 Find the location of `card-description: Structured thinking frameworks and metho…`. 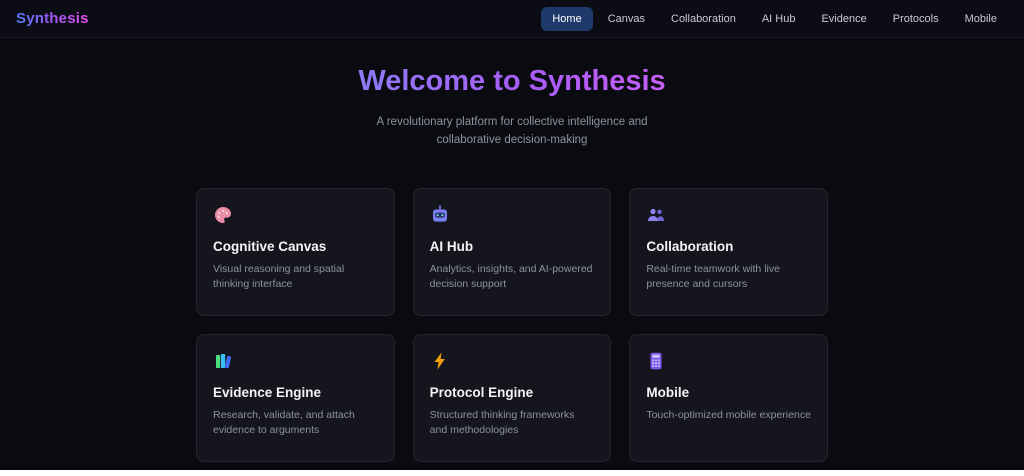

card-description: Structured thinking frameworks and metho… is located at coordinates (502, 422).